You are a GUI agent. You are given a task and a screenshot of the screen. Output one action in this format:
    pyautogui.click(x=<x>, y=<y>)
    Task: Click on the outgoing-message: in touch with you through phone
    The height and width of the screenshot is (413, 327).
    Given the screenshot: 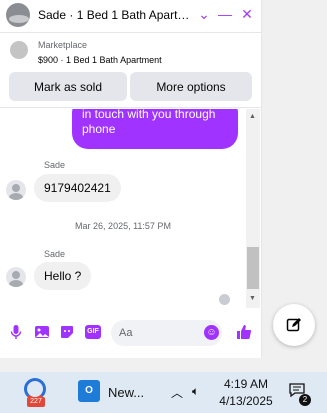 What is the action you would take?
    pyautogui.click(x=155, y=129)
    